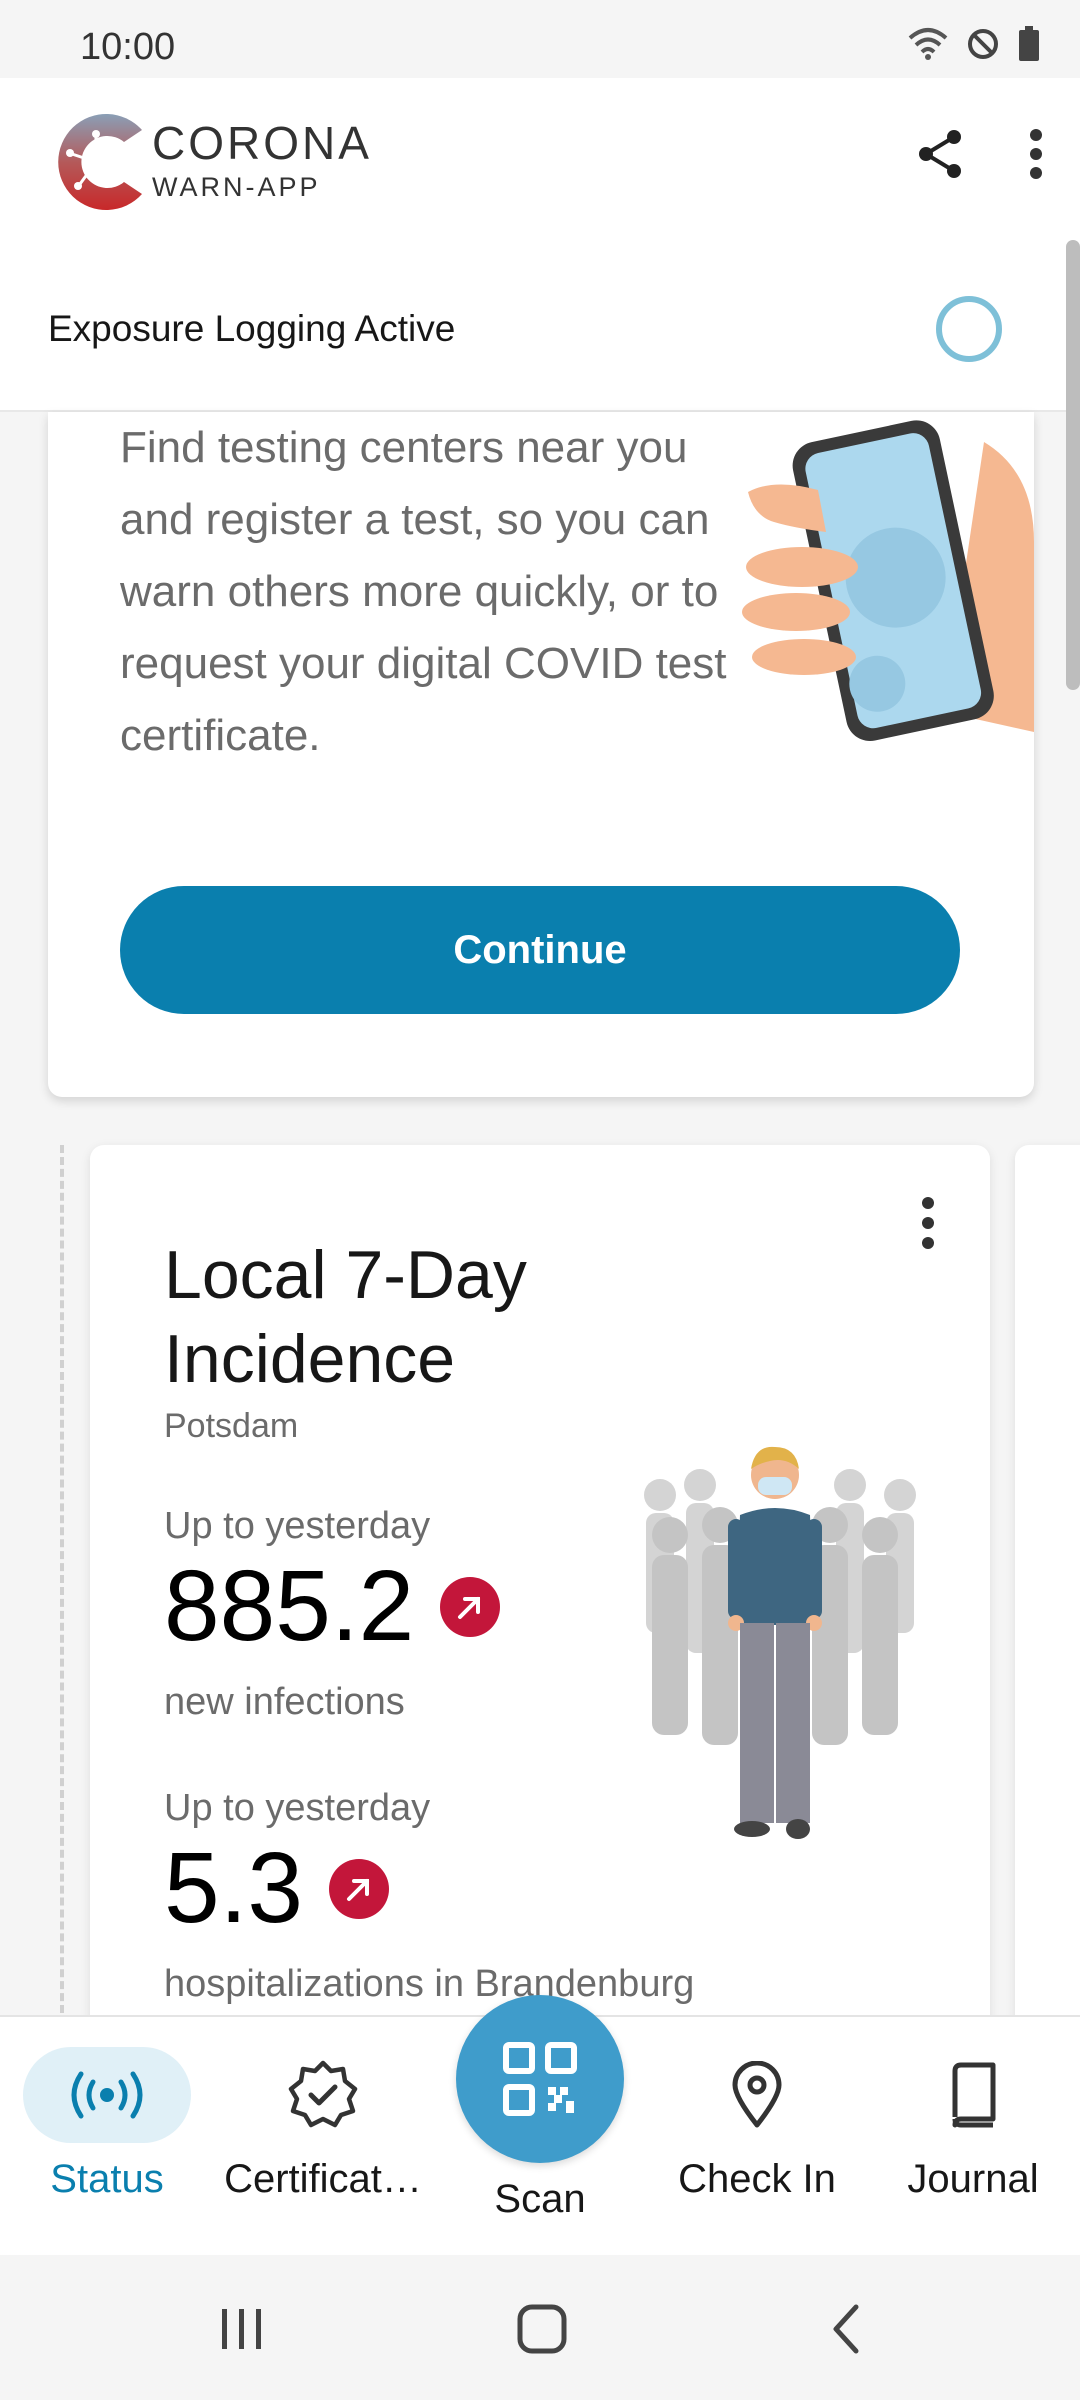 The height and width of the screenshot is (2400, 1080). I want to click on battery-icon, so click(1029, 43).